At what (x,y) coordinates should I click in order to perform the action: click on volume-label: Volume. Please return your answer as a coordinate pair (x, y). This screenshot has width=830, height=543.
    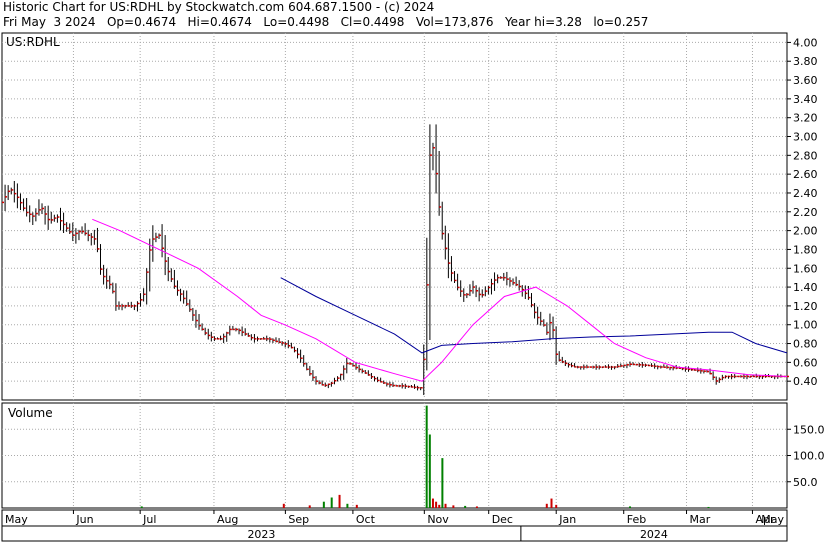
    Looking at the image, I should click on (30, 413).